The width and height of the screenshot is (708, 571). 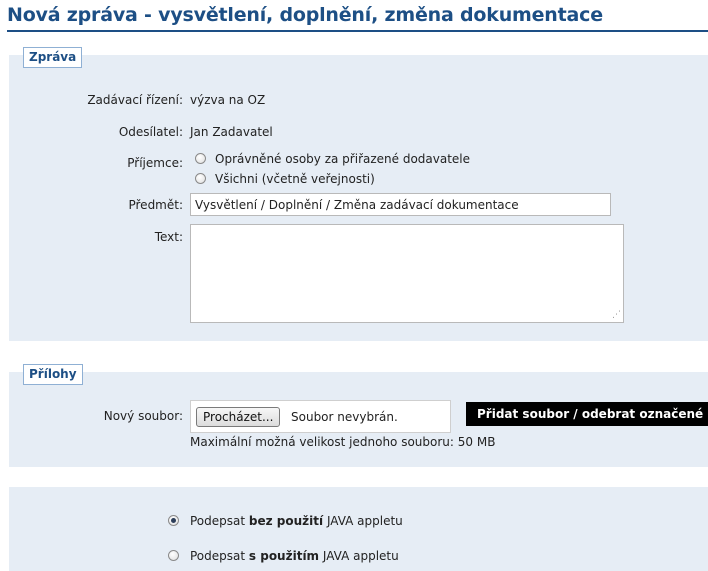 What do you see at coordinates (155, 205) in the screenshot?
I see `subject-label: Předmět:` at bounding box center [155, 205].